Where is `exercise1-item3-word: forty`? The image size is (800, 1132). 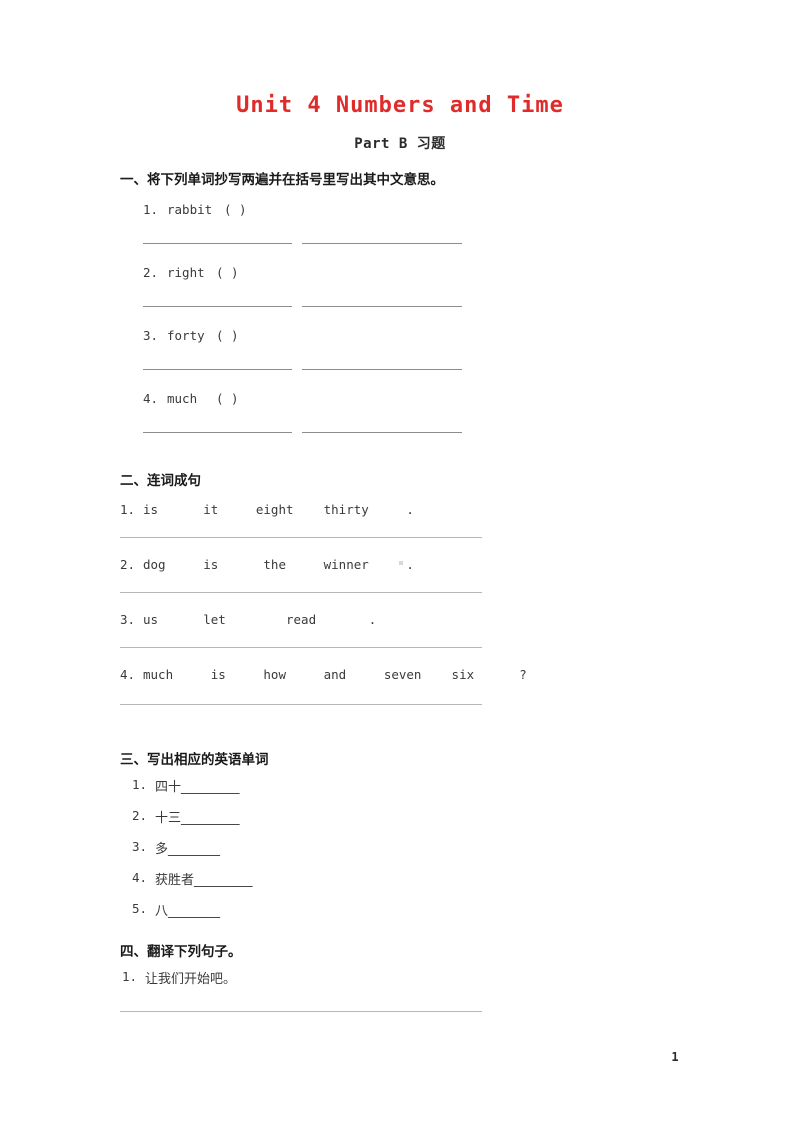
exercise1-item3-word: forty is located at coordinates (186, 335).